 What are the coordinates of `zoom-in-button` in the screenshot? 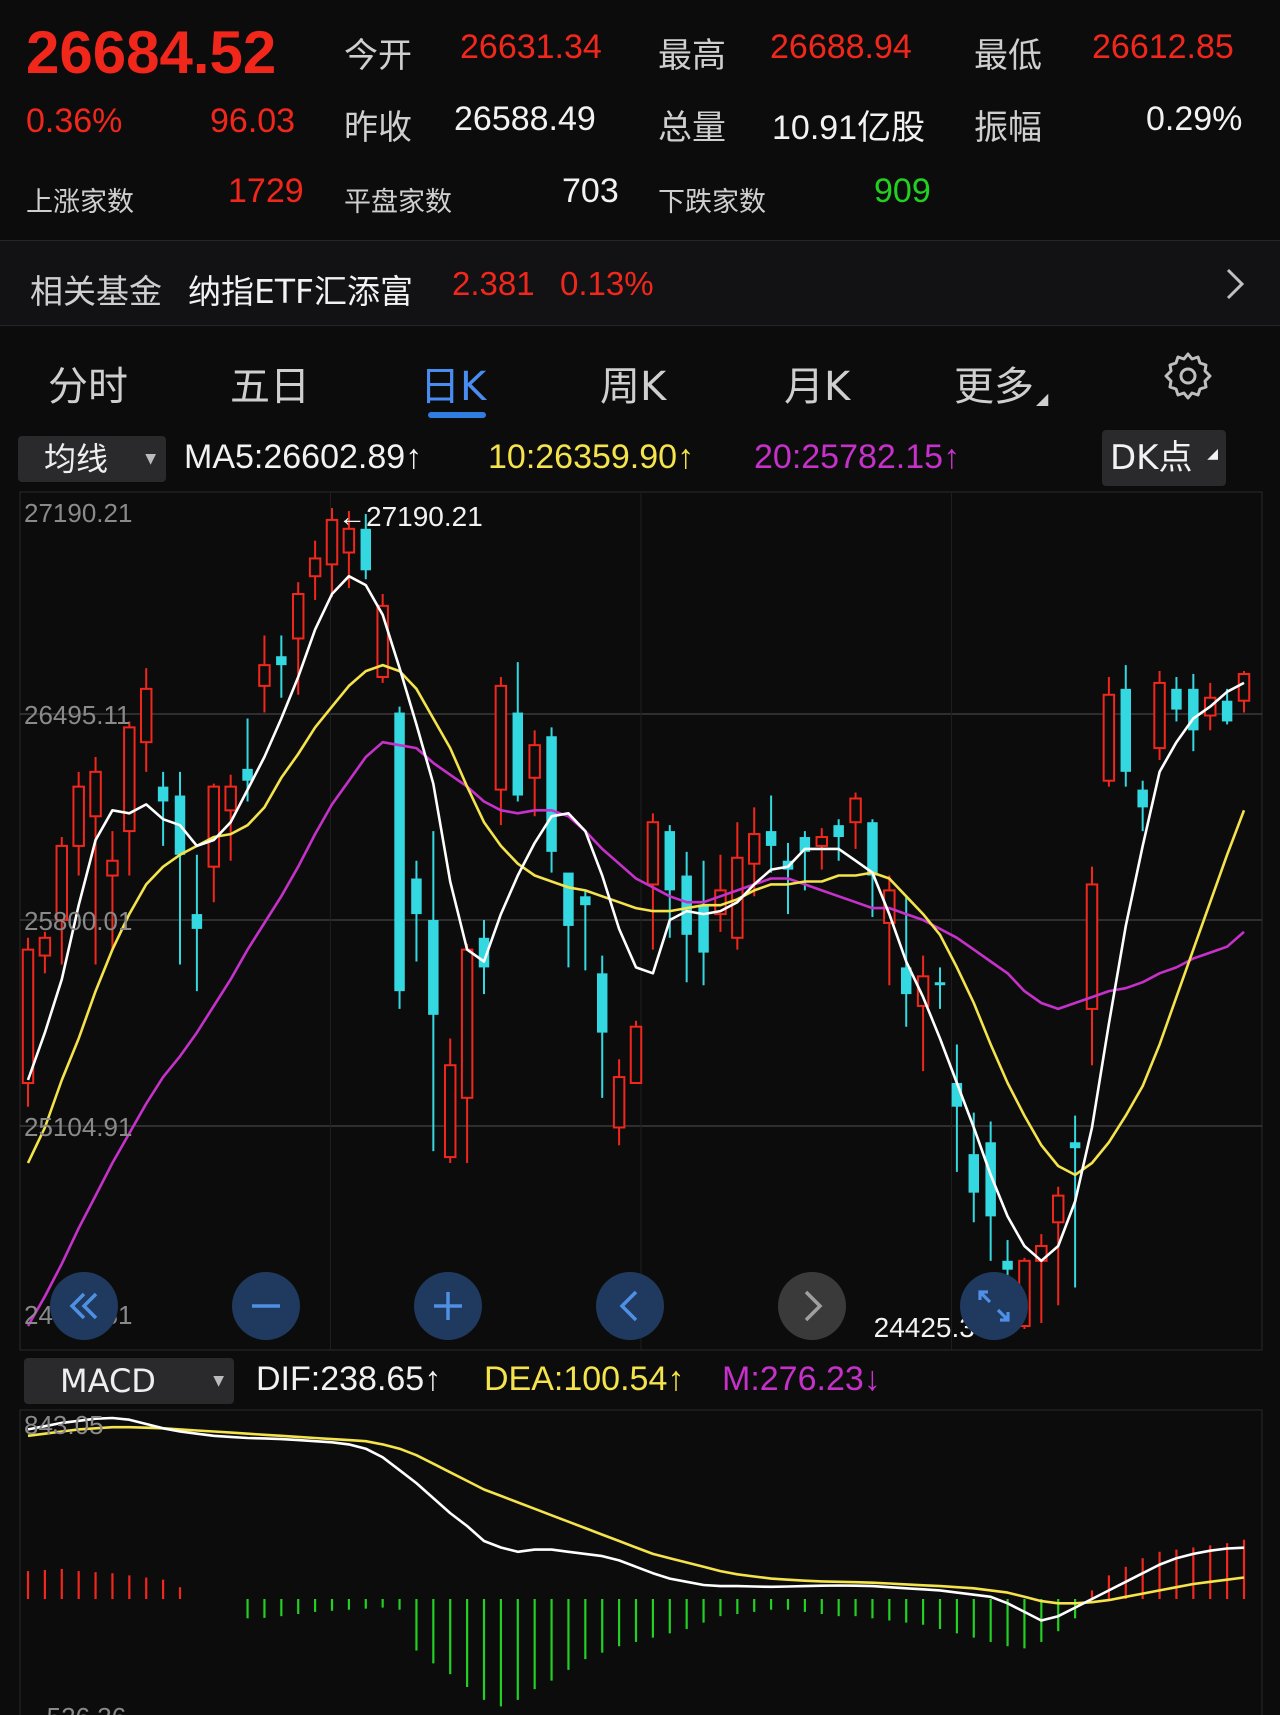 It's located at (448, 1306).